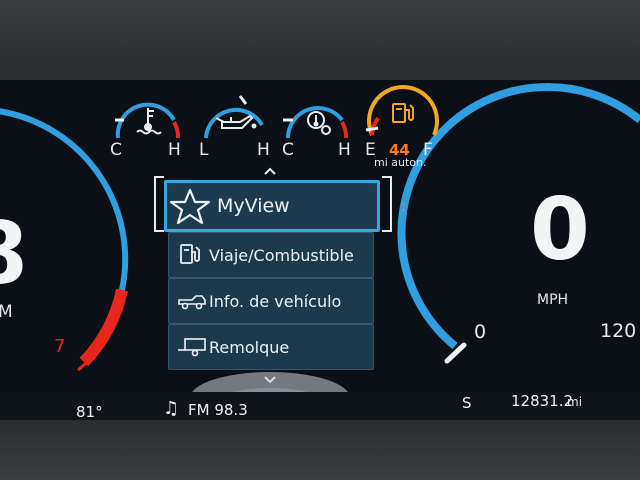 The image size is (640, 480). What do you see at coordinates (190, 206) in the screenshot?
I see `star-icon` at bounding box center [190, 206].